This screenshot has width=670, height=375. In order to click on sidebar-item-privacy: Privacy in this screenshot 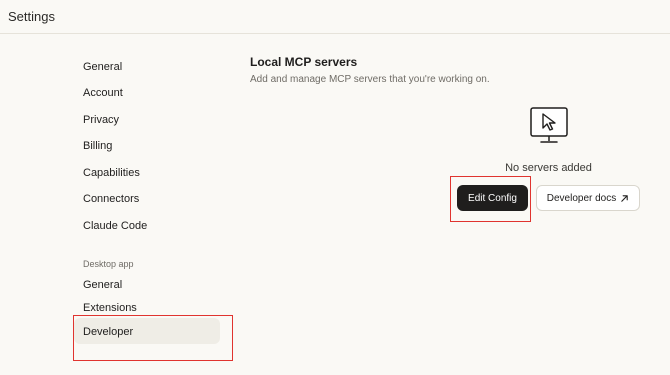, I will do `click(101, 120)`.